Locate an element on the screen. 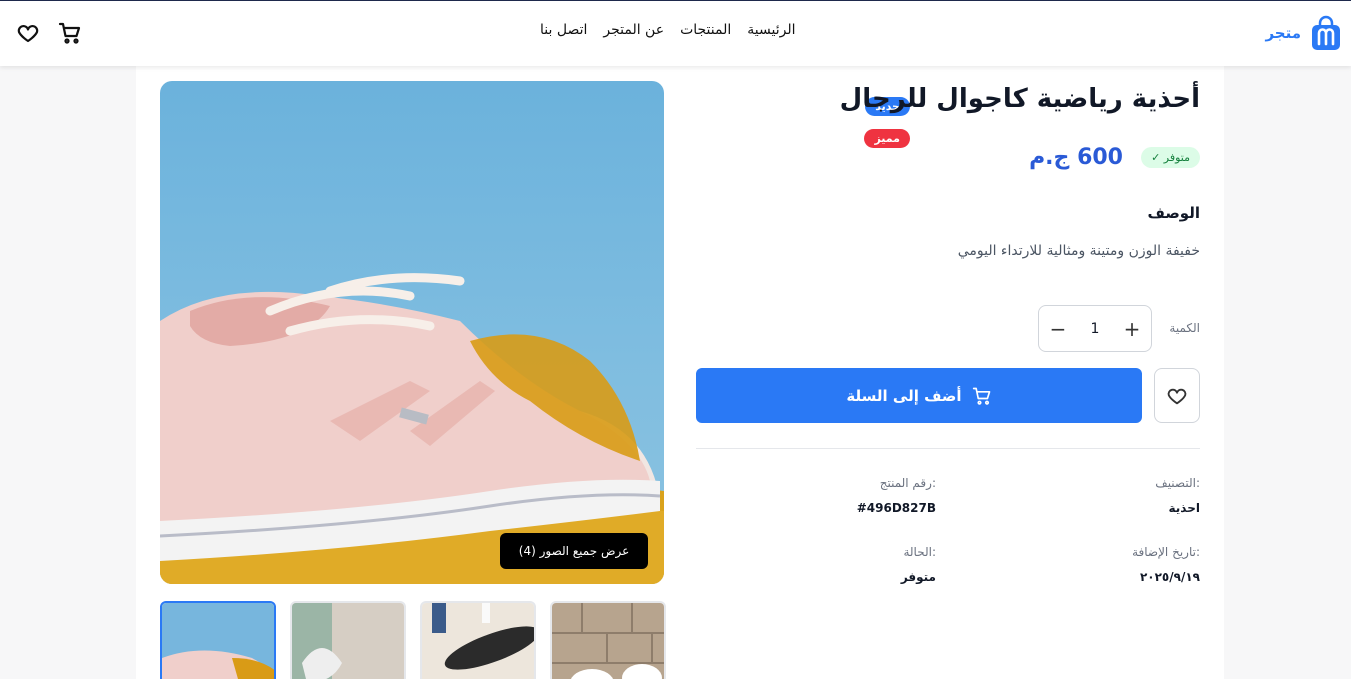 The width and height of the screenshot is (1351, 679). nav-about: عن المتجر is located at coordinates (633, 30).